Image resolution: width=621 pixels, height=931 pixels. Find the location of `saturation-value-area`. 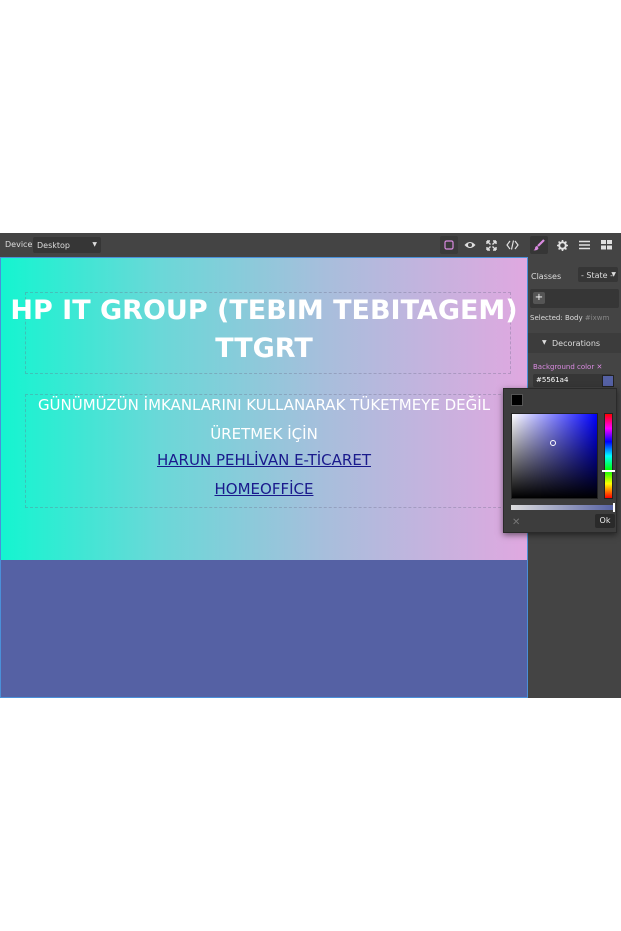

saturation-value-area is located at coordinates (554, 456).